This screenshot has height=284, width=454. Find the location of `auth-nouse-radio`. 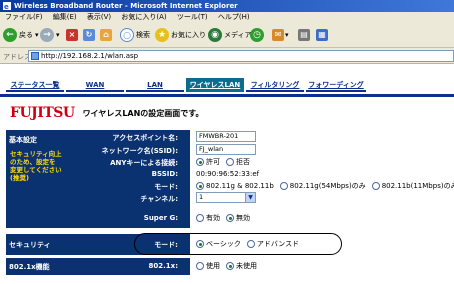

auth-nouse-radio is located at coordinates (230, 266).